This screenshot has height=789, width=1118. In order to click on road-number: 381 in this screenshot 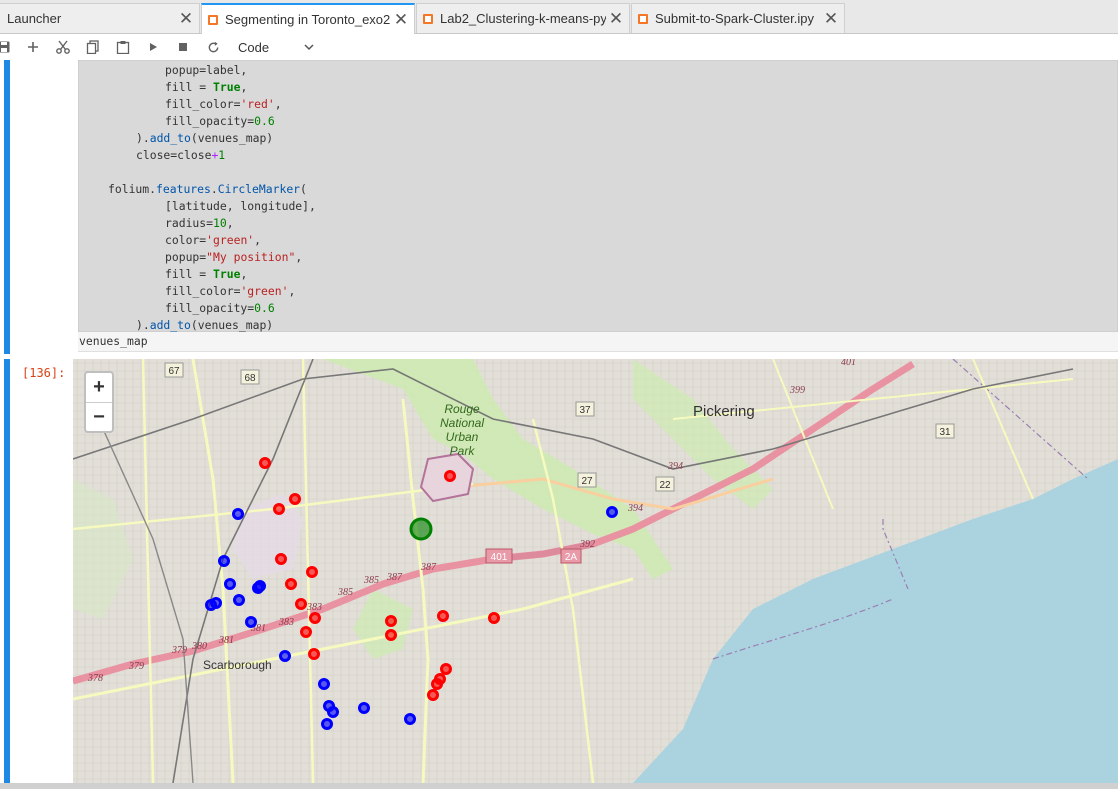, I will do `click(226, 640)`.